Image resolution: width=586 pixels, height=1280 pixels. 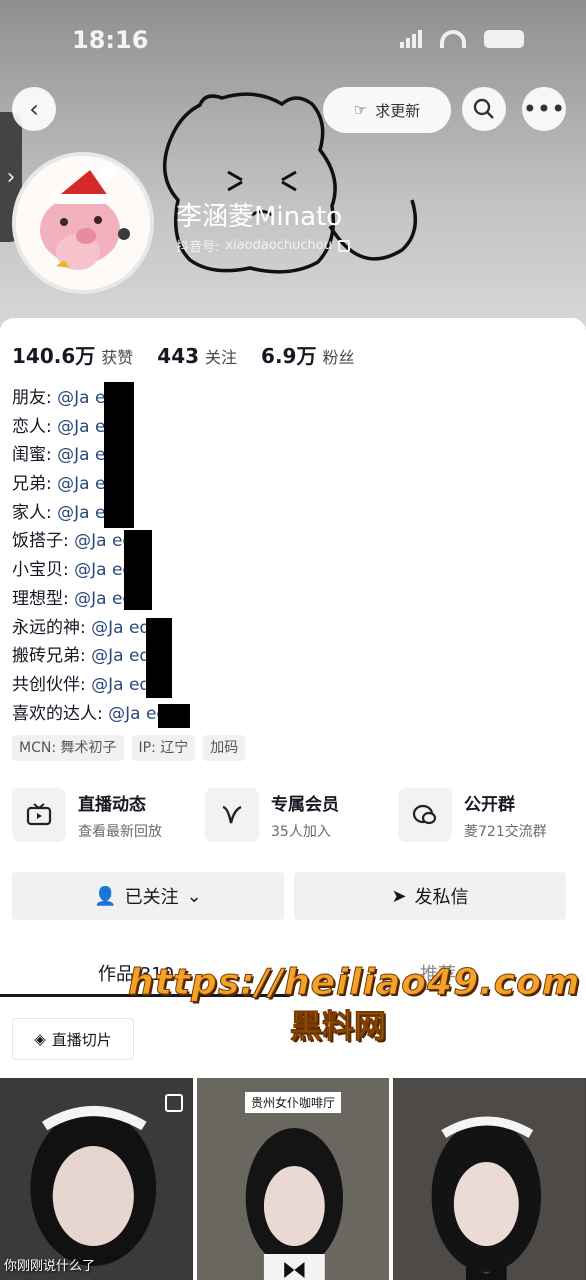 I want to click on feature-public-group: 公开群 菱721交流群, so click(x=488, y=815).